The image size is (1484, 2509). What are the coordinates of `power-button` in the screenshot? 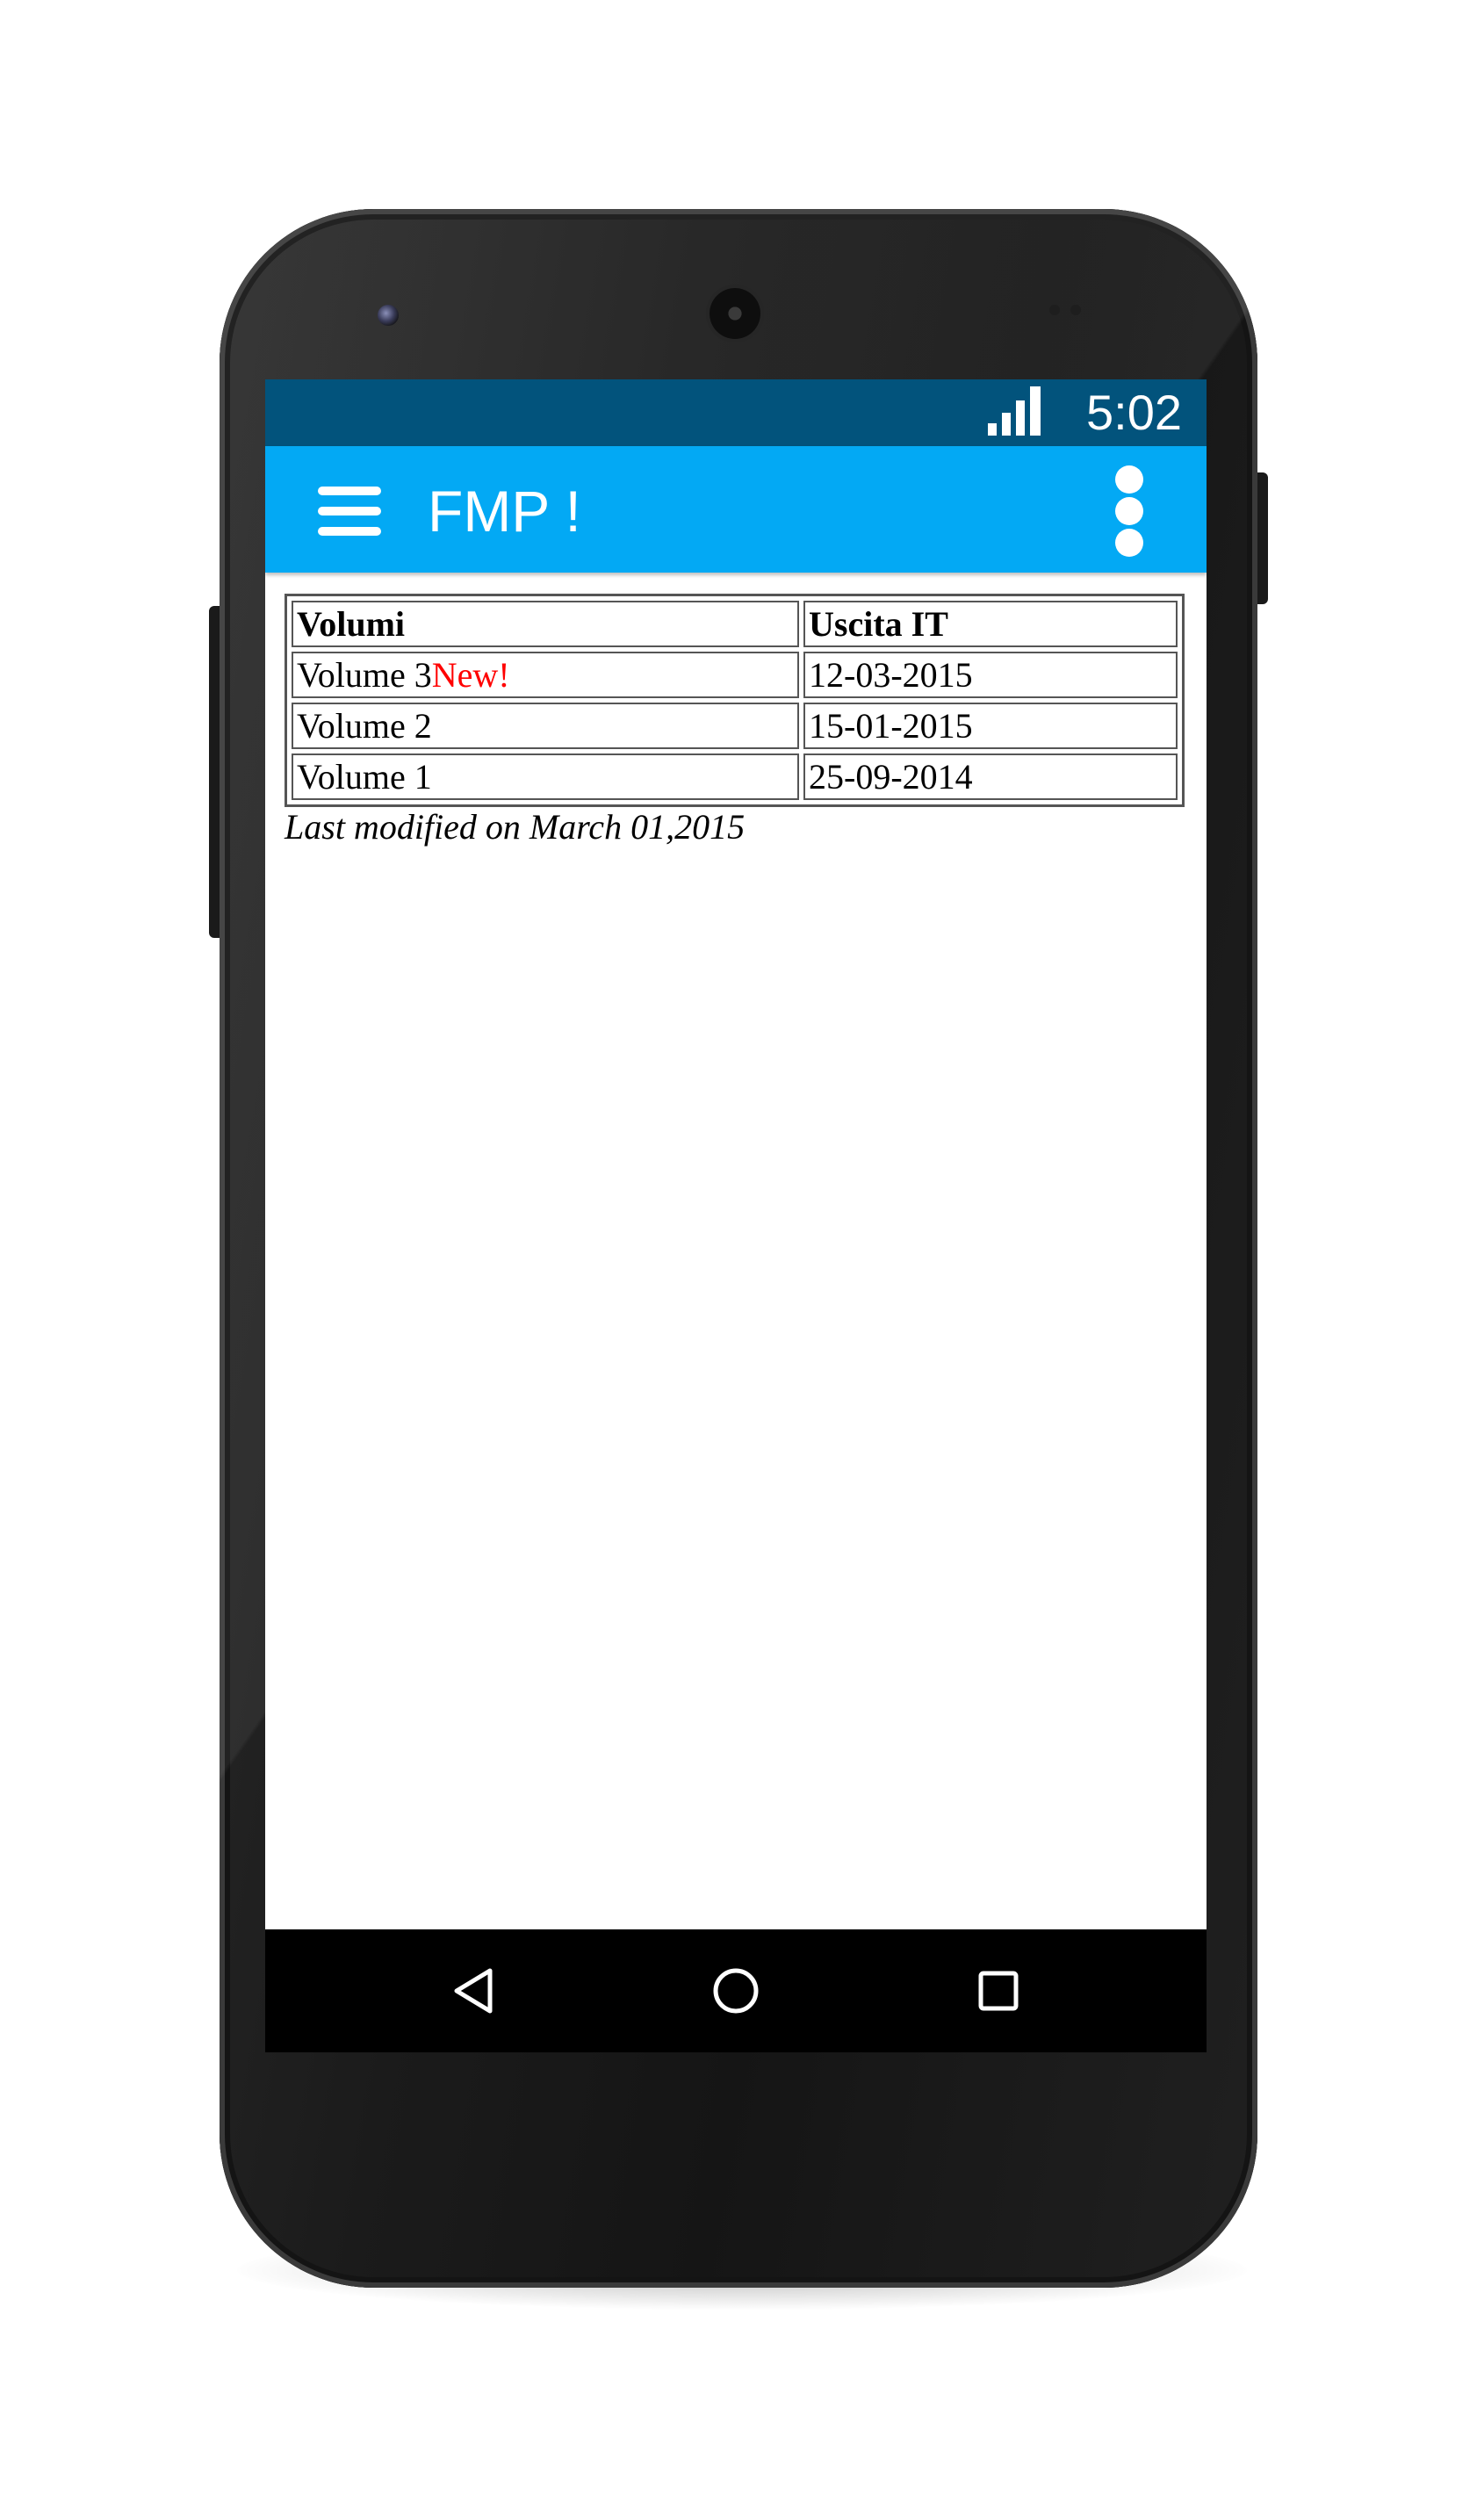 It's located at (1262, 538).